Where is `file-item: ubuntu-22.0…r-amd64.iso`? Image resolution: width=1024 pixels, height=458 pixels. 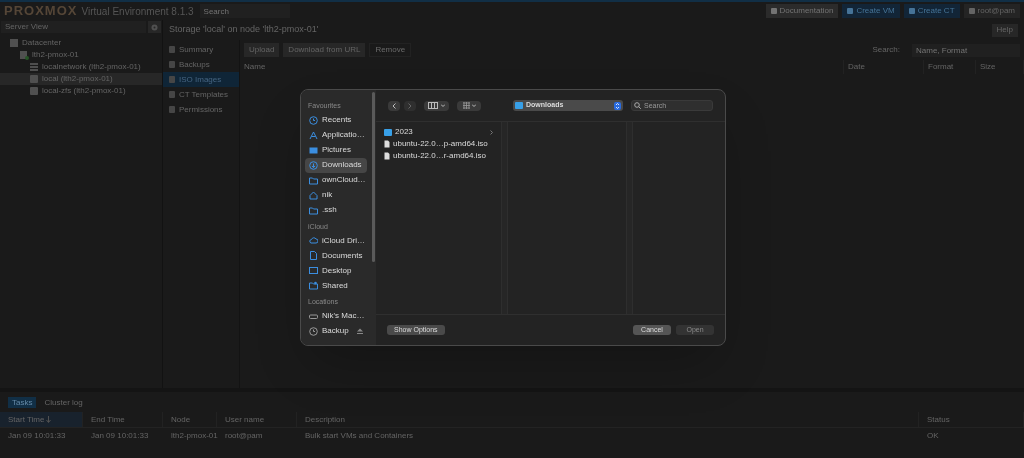
file-item: ubuntu-22.0…r-amd64.iso is located at coordinates (438, 156).